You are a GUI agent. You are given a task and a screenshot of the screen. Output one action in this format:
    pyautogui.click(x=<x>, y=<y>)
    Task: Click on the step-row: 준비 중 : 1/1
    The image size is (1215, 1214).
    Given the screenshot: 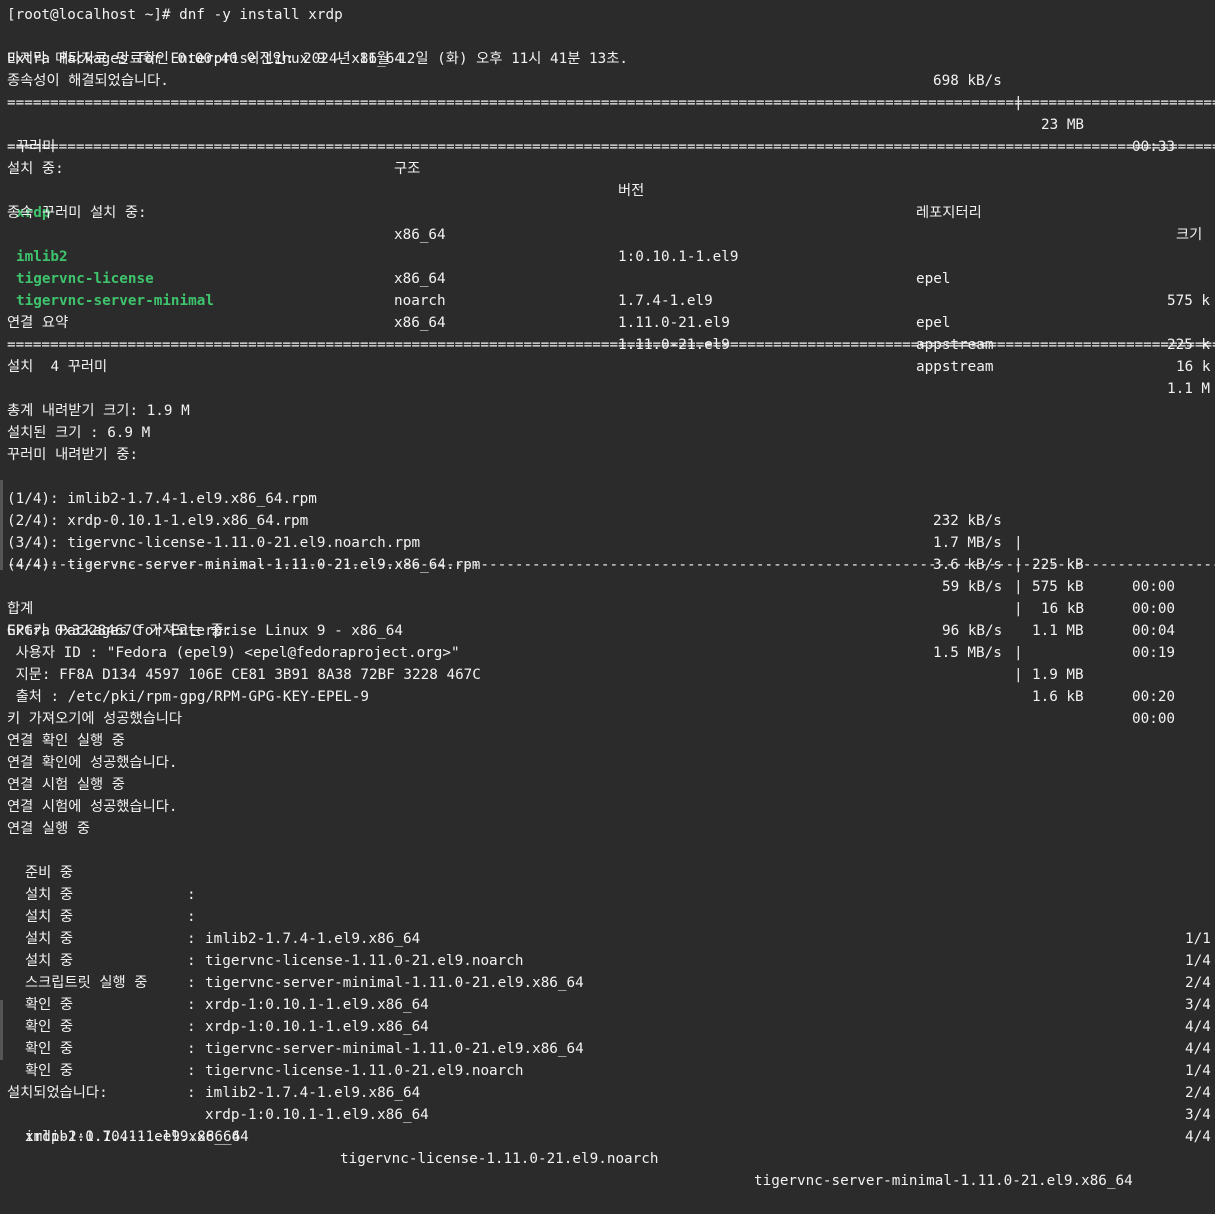 What is the action you would take?
    pyautogui.click(x=607, y=893)
    